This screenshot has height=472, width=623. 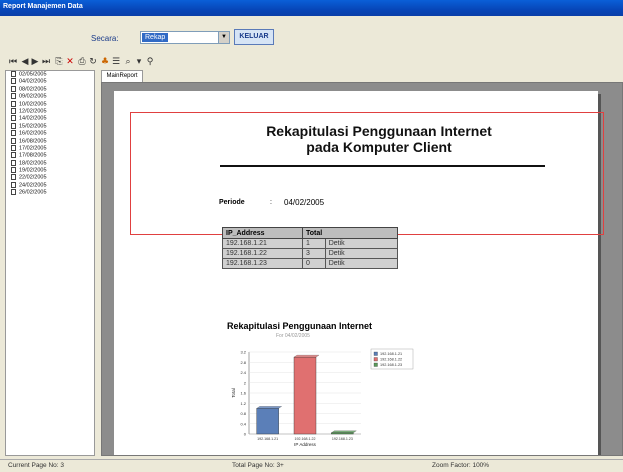 I want to click on close-icon: ✕, so click(x=70, y=62).